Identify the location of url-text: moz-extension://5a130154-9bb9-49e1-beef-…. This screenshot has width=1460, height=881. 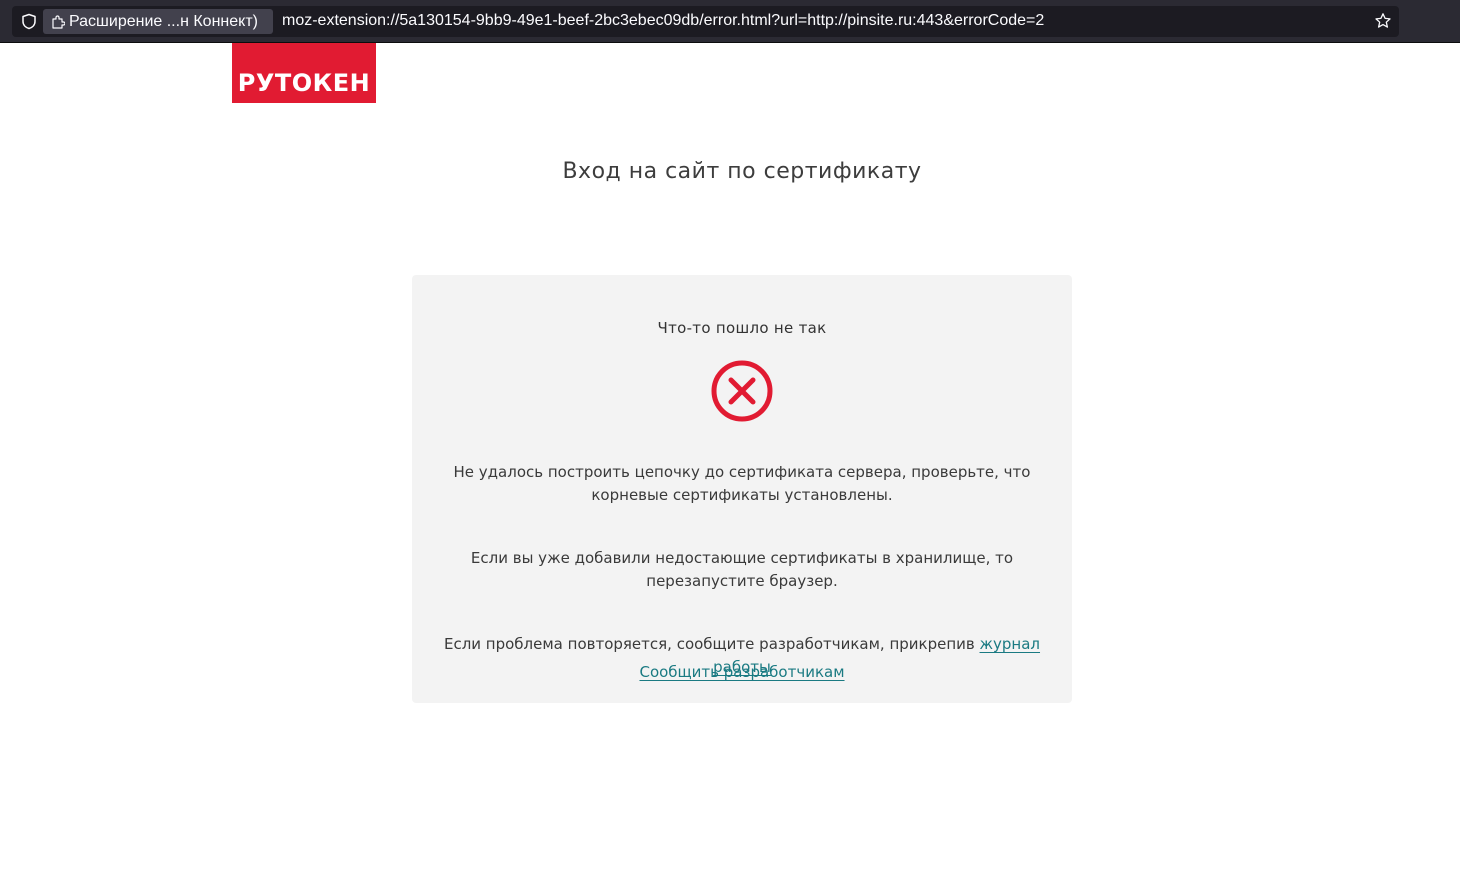
(663, 21).